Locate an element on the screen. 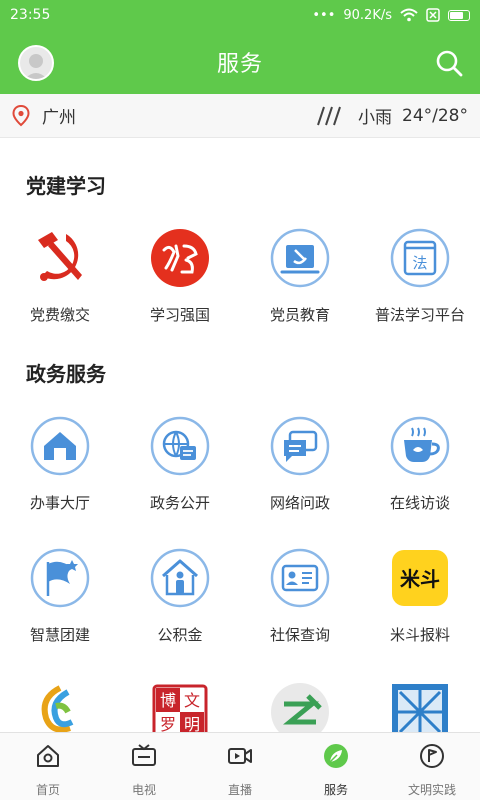 This screenshot has height=800, width=480. midou-logo: 米斗 is located at coordinates (420, 578).